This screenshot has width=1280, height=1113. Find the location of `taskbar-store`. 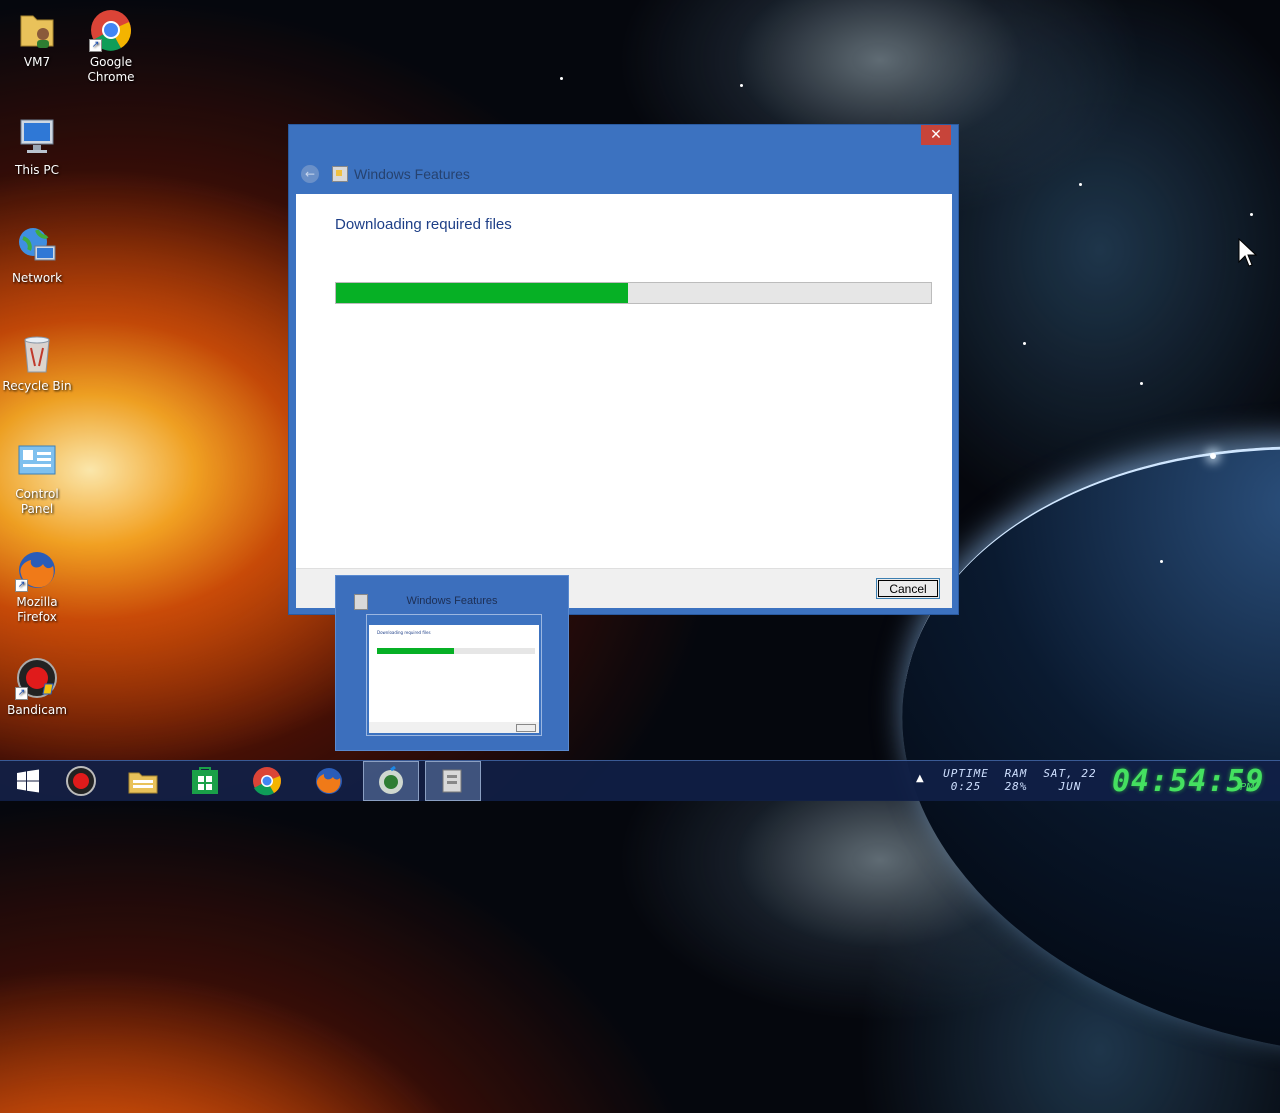

taskbar-store is located at coordinates (205, 781).